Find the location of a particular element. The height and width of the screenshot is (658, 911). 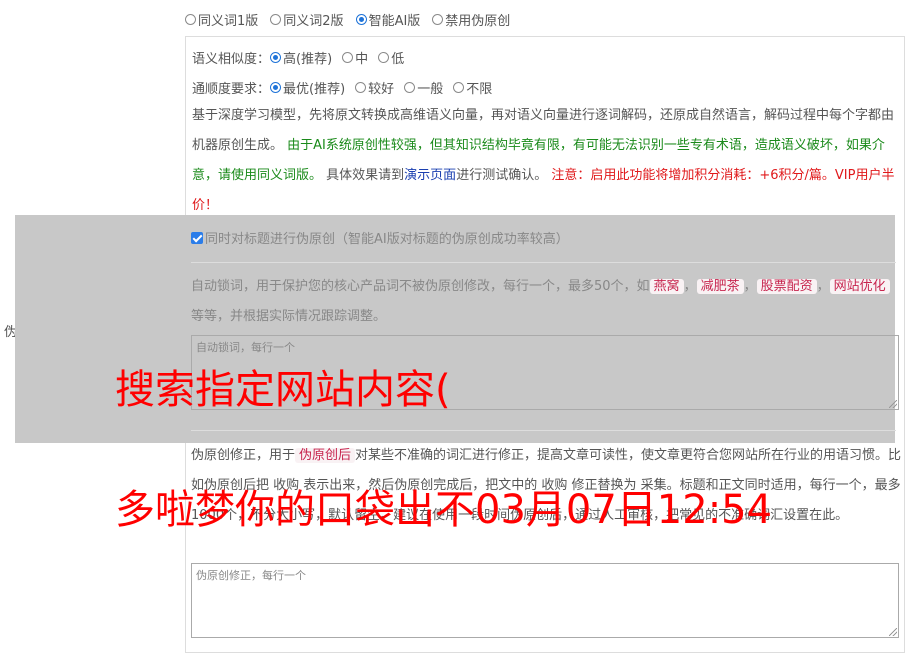

fix-tag: 伪原创后 is located at coordinates (325, 455).